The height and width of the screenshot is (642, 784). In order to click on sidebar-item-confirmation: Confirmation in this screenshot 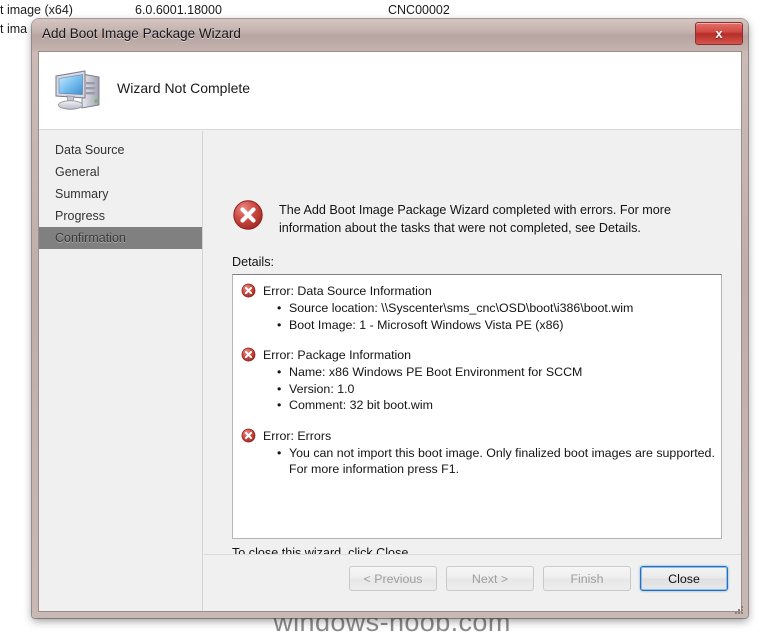, I will do `click(120, 238)`.